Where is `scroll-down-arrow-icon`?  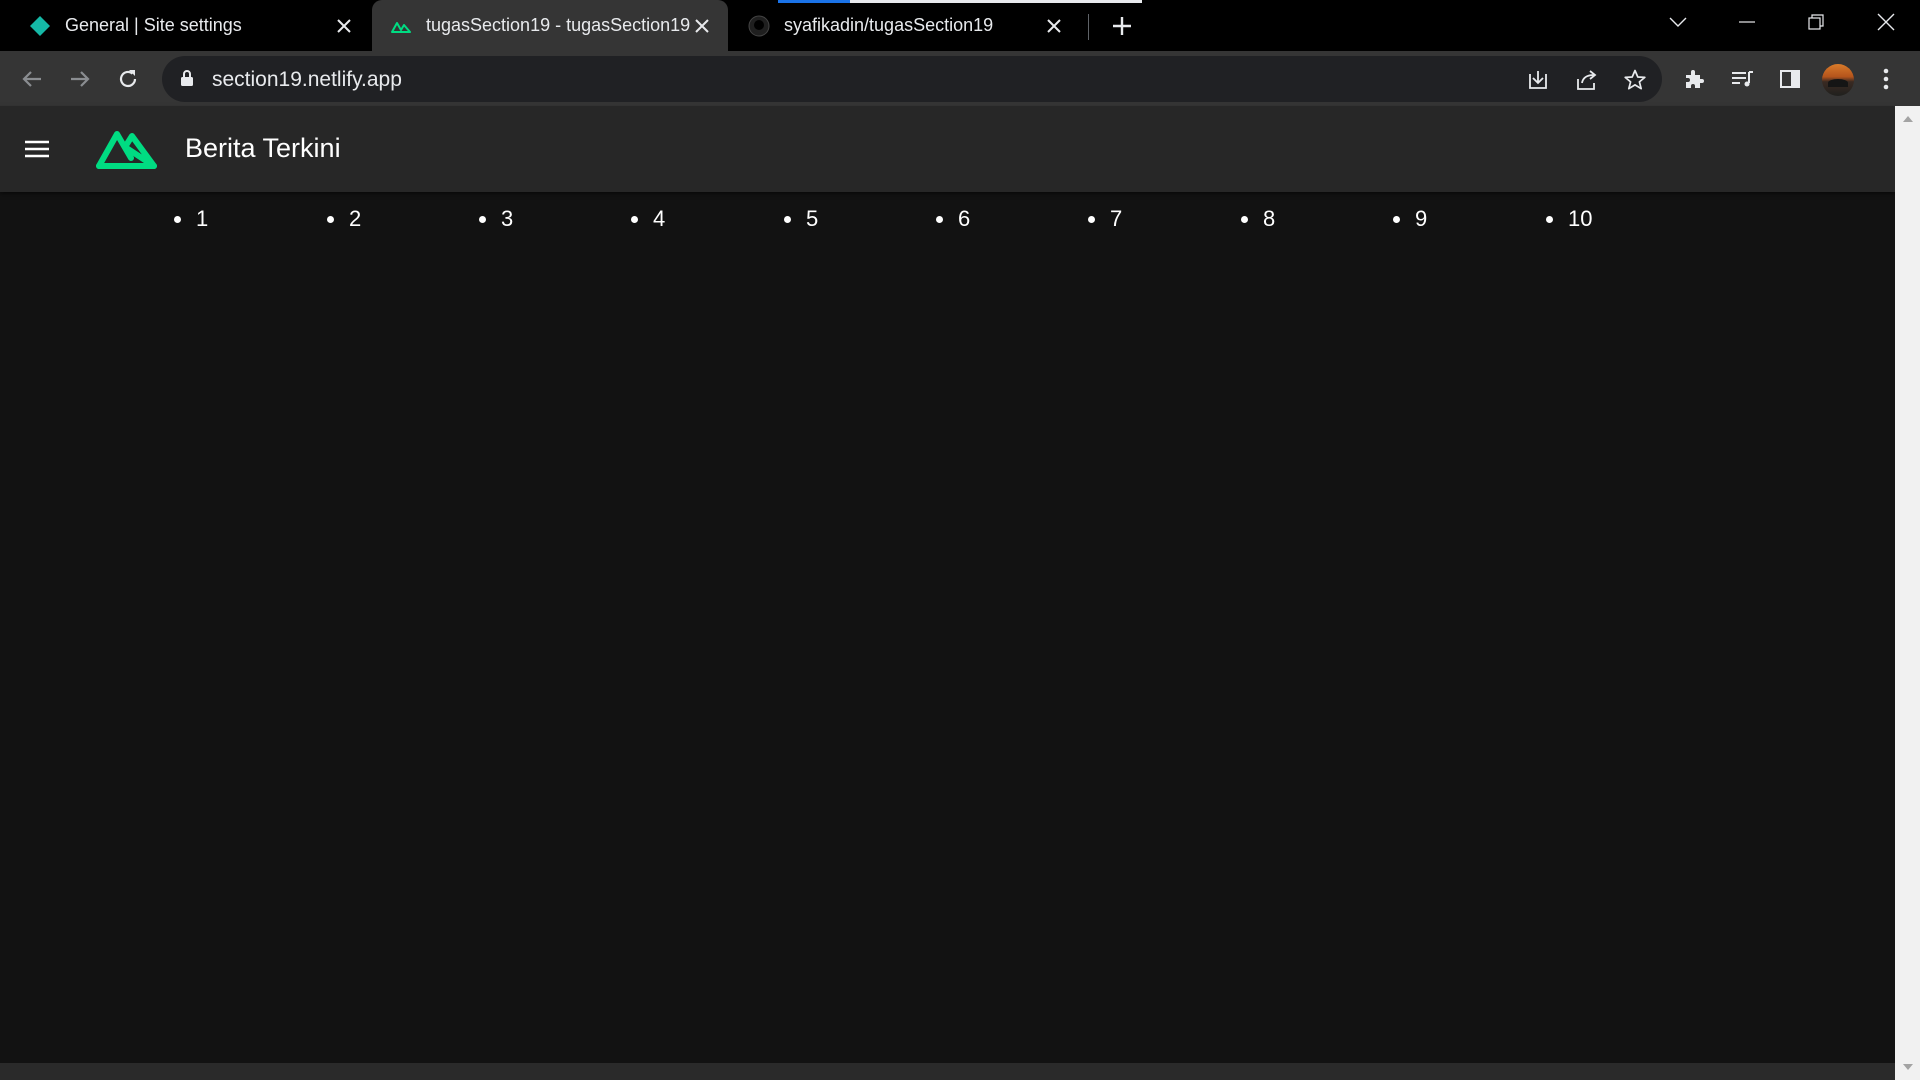
scroll-down-arrow-icon is located at coordinates (1908, 1067).